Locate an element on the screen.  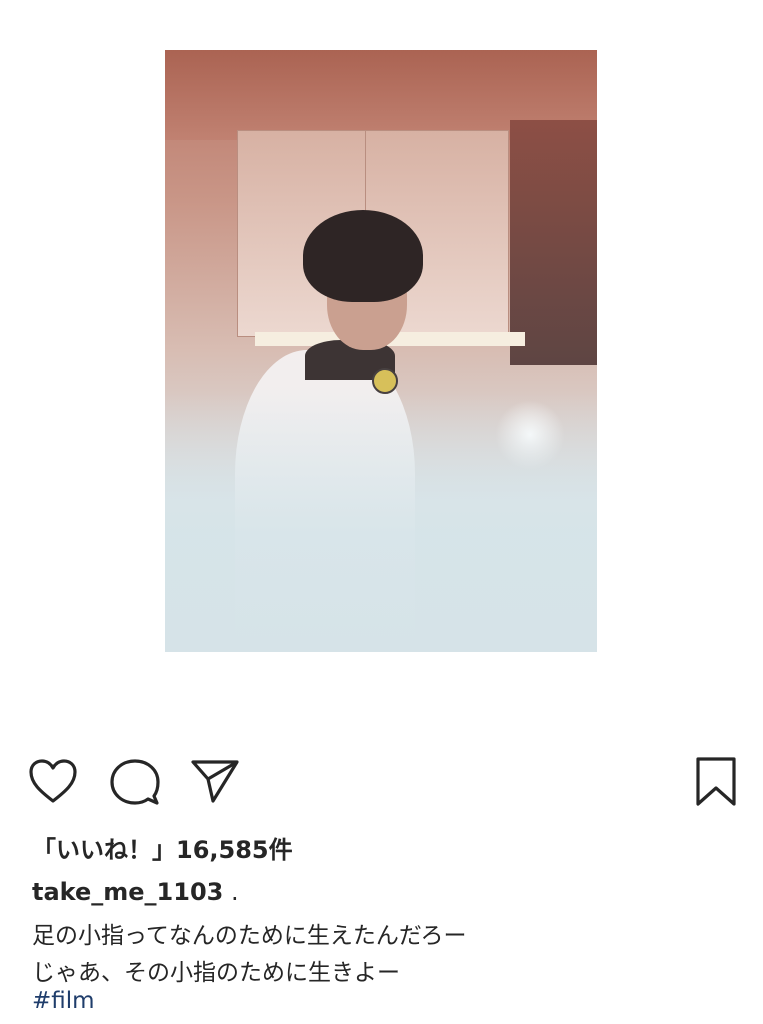
post-caption-header: take_me_1103 . is located at coordinates (135, 892).